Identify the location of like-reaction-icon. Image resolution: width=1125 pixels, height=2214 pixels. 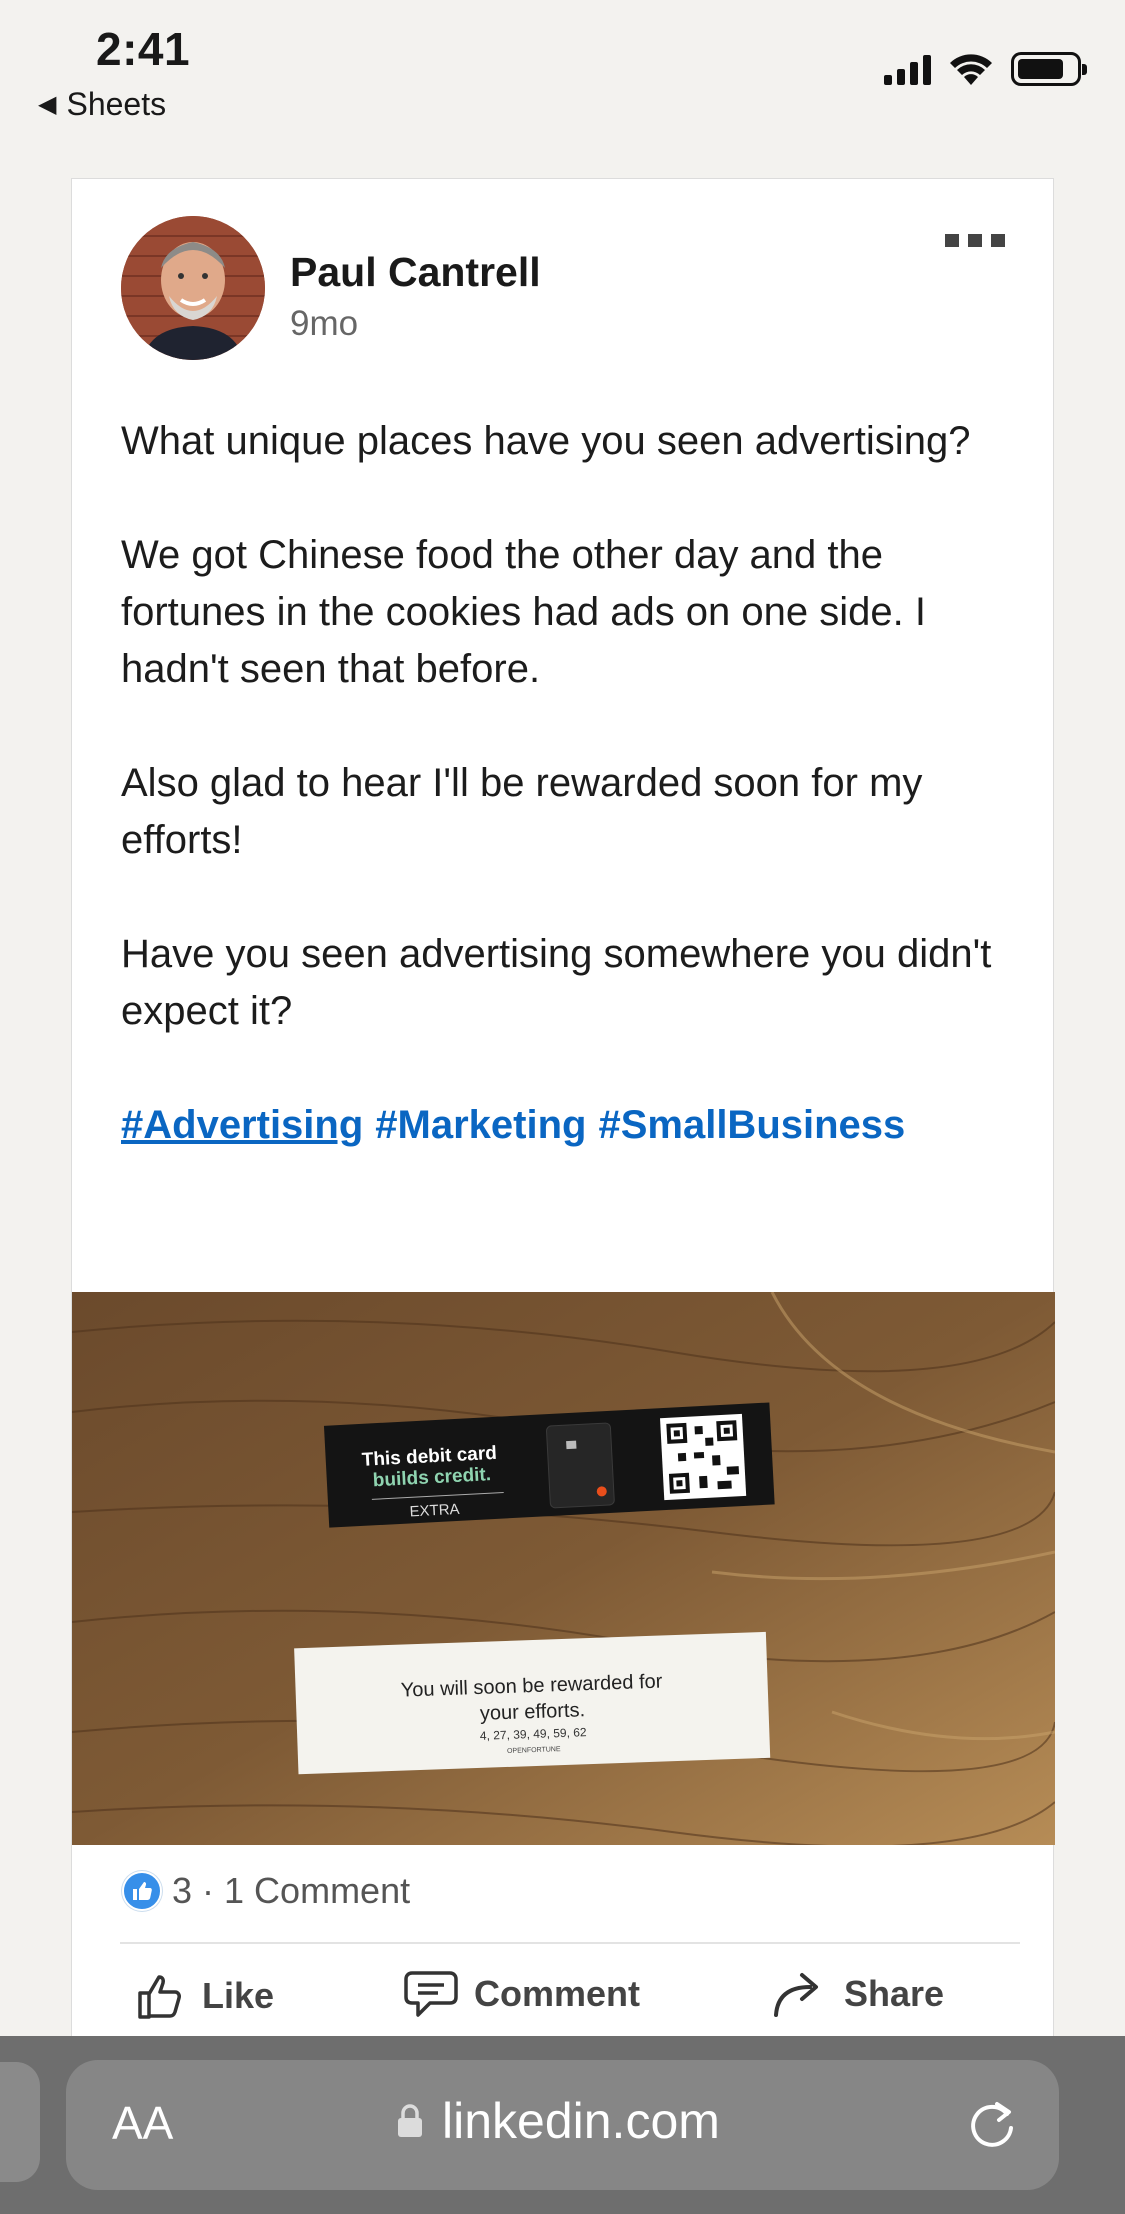
(142, 1891).